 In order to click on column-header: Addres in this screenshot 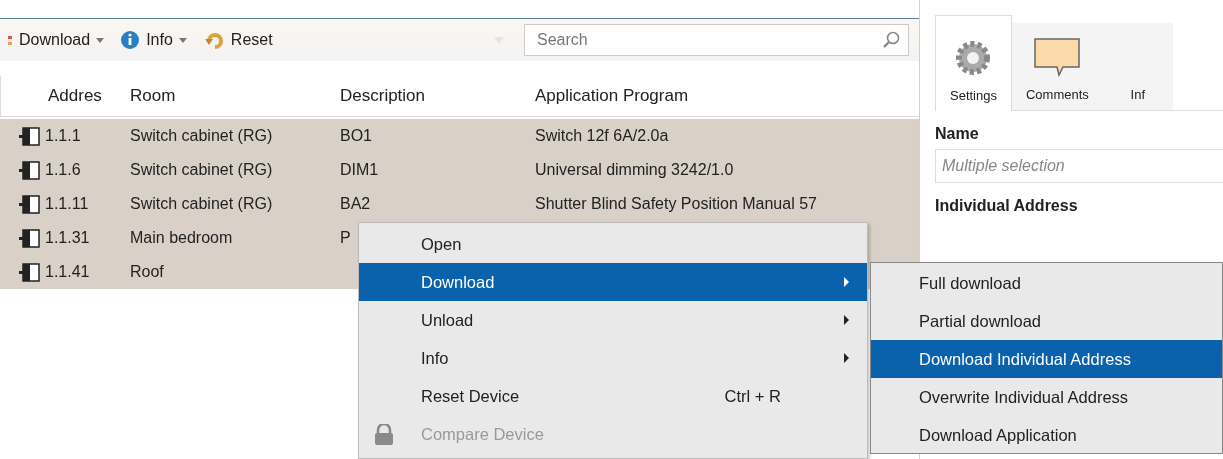, I will do `click(84, 96)`.